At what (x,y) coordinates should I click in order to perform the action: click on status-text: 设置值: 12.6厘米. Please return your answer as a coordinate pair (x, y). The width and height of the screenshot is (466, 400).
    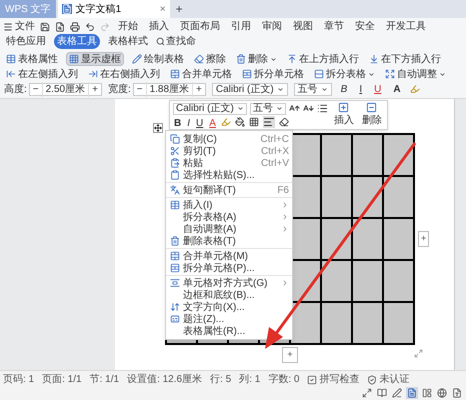
    Looking at the image, I should click on (164, 379).